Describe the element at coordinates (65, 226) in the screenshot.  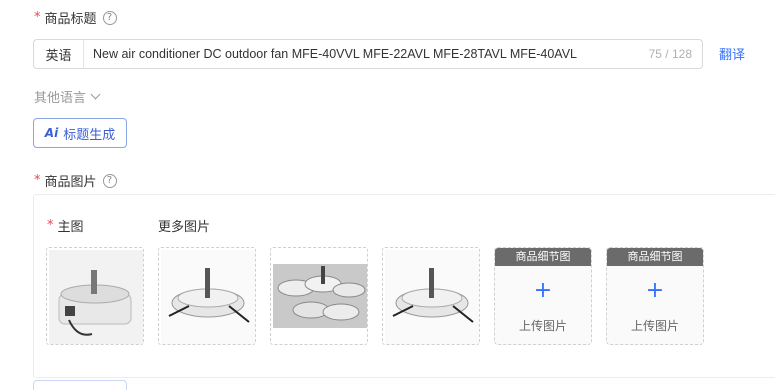
I see `main-image-label: * 主图` at that location.